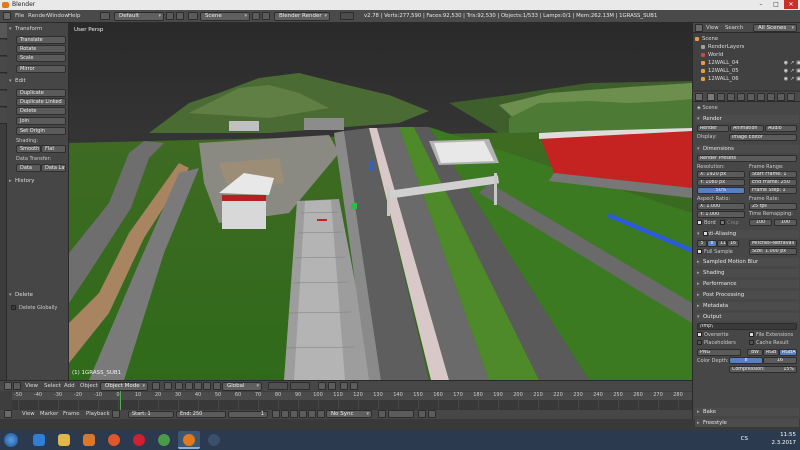 Image resolution: width=800 pixels, height=450 pixels. Describe the element at coordinates (41, 93) in the screenshot. I see `duplicate-button: Duplicate` at that location.